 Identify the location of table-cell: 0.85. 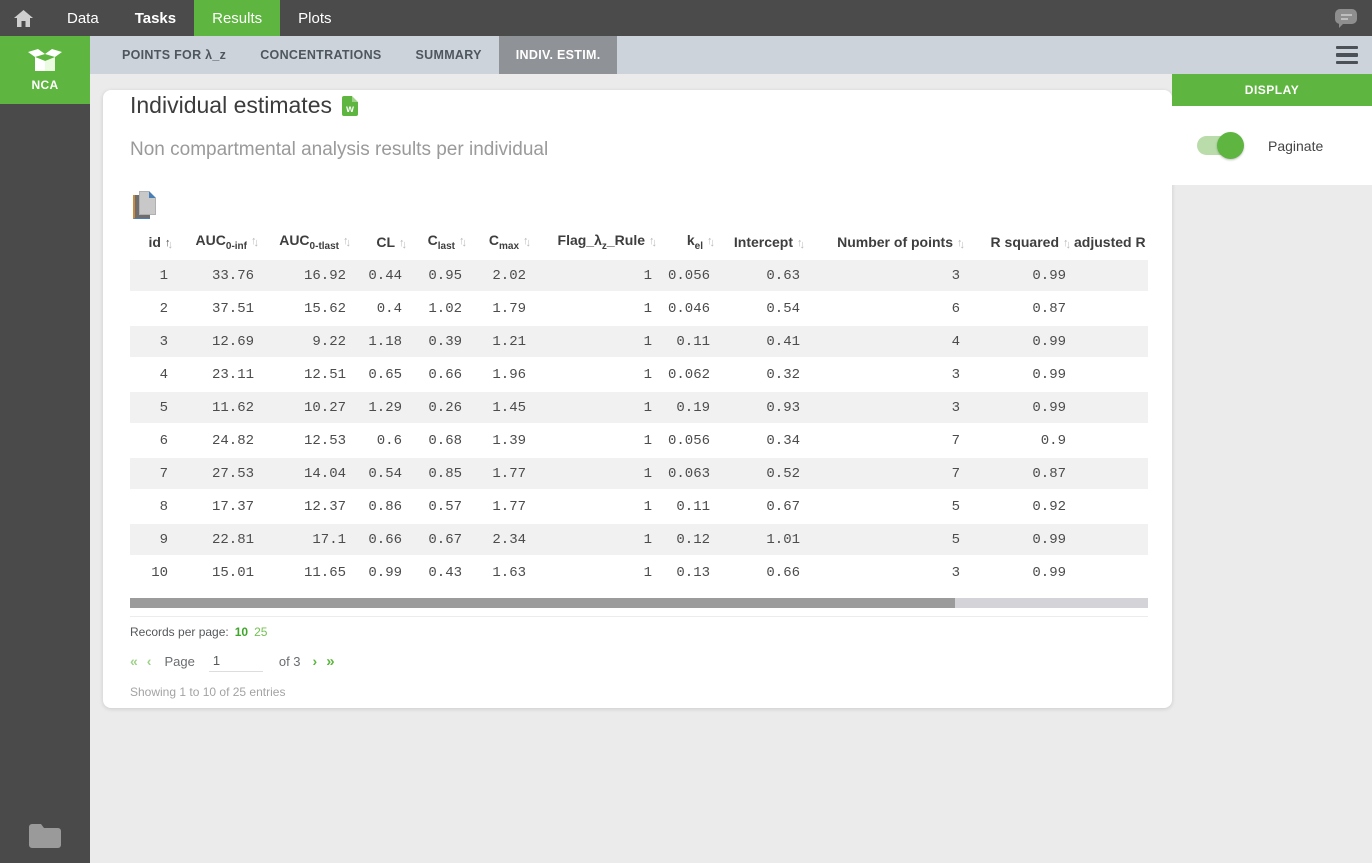
(440, 473).